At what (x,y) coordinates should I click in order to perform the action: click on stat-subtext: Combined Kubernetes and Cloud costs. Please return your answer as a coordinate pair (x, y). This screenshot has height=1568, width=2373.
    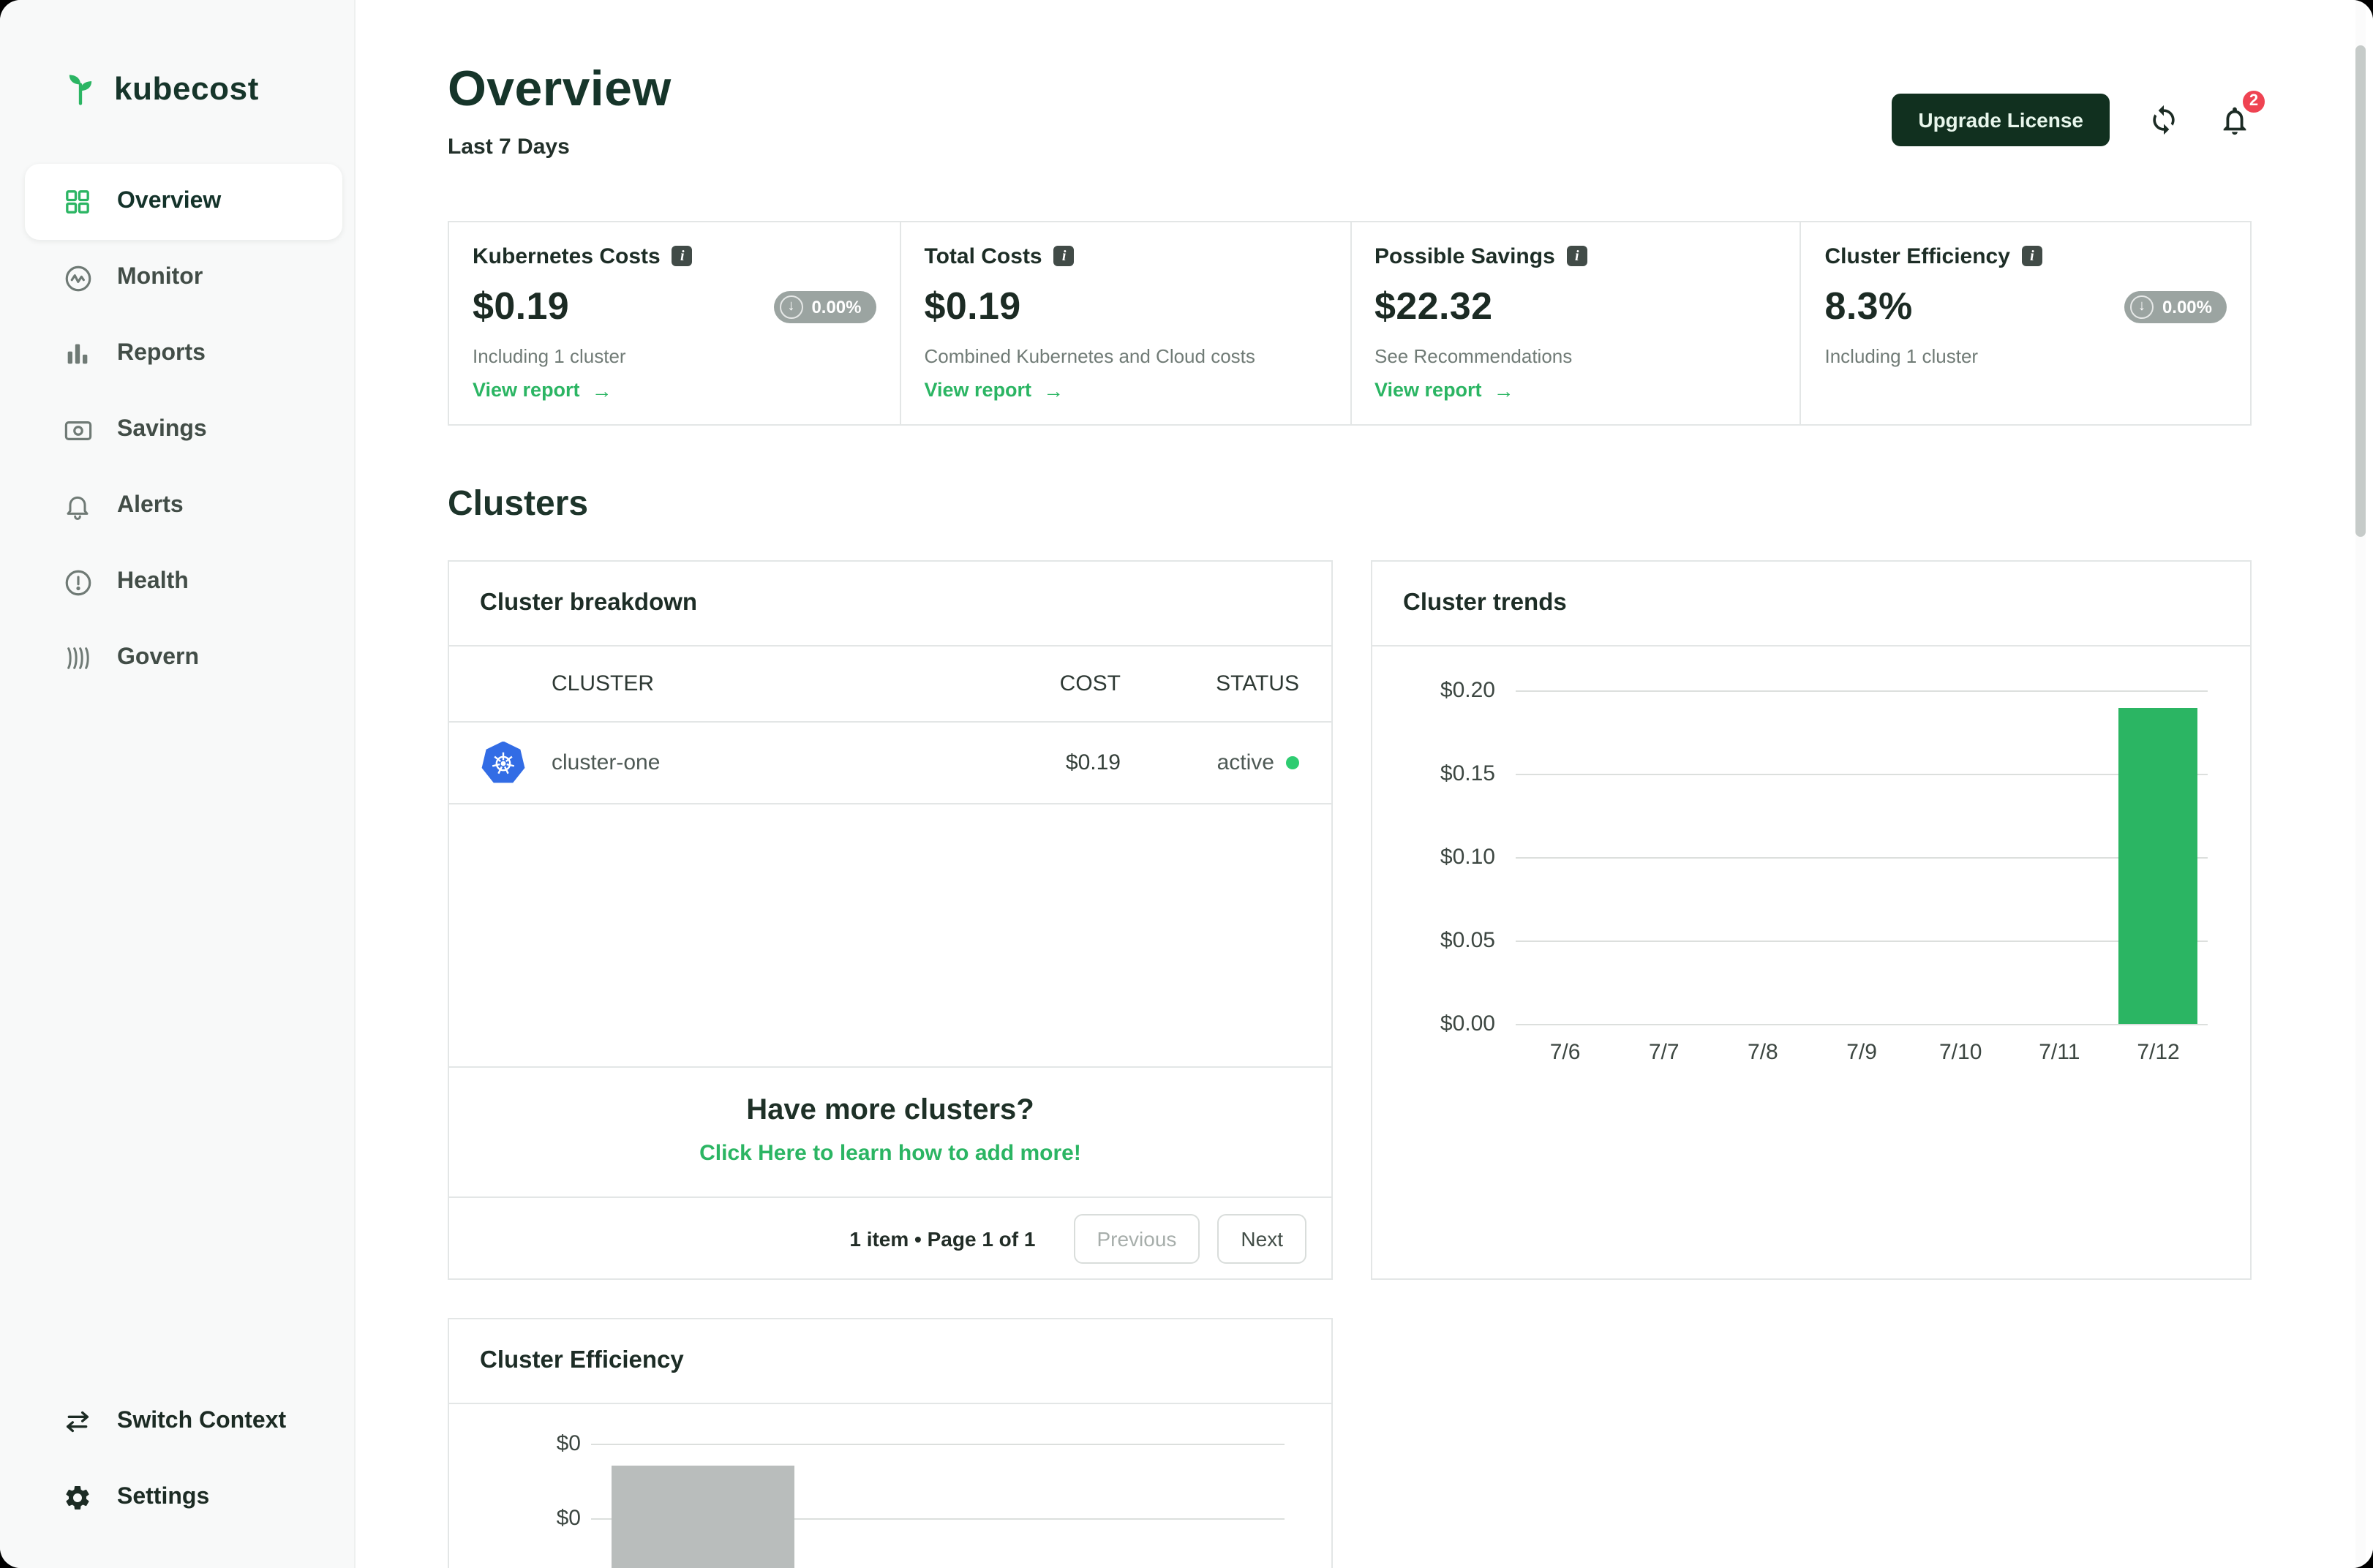
    Looking at the image, I should click on (1090, 355).